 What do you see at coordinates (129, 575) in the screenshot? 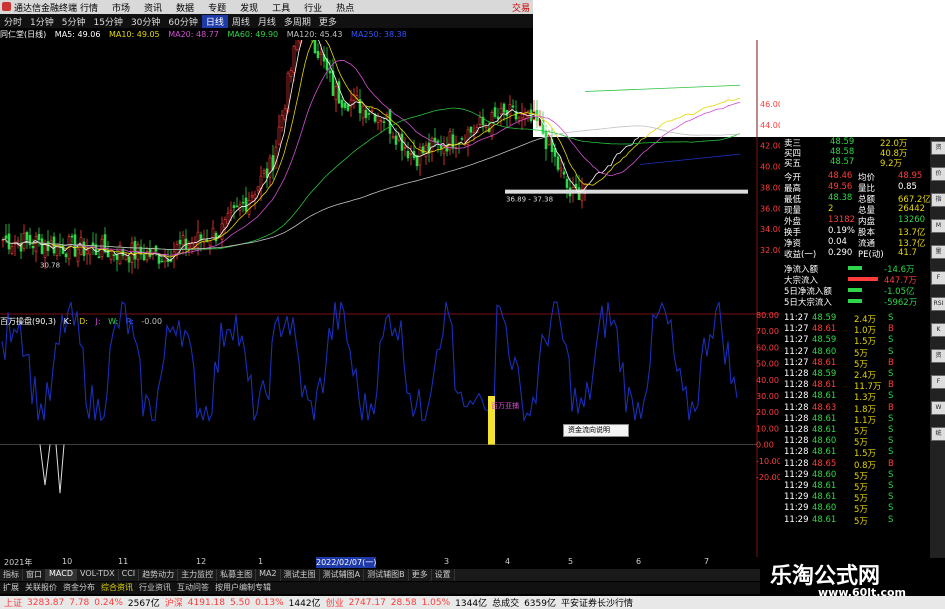
I see `indicator-tab: CCI` at bounding box center [129, 575].